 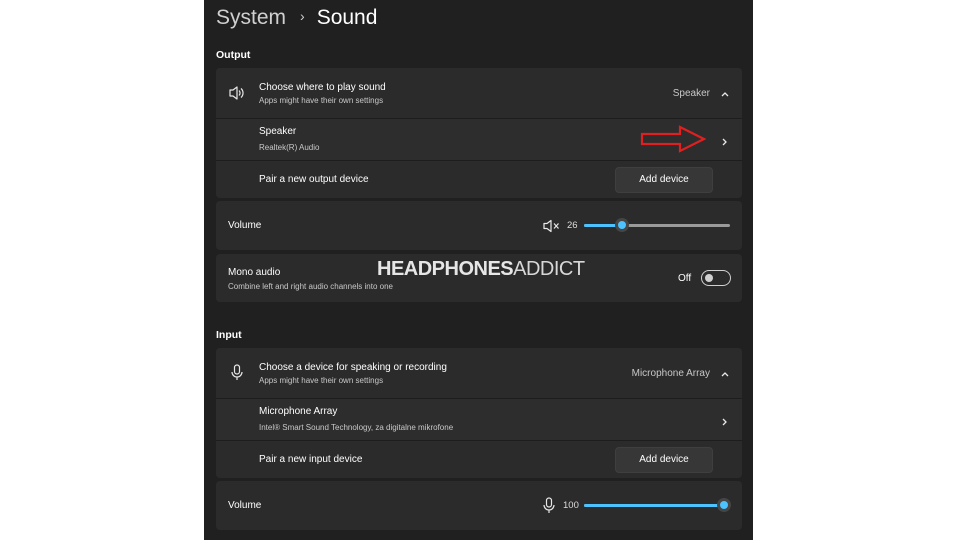 What do you see at coordinates (552, 228) in the screenshot?
I see `speaker-muted-icon` at bounding box center [552, 228].